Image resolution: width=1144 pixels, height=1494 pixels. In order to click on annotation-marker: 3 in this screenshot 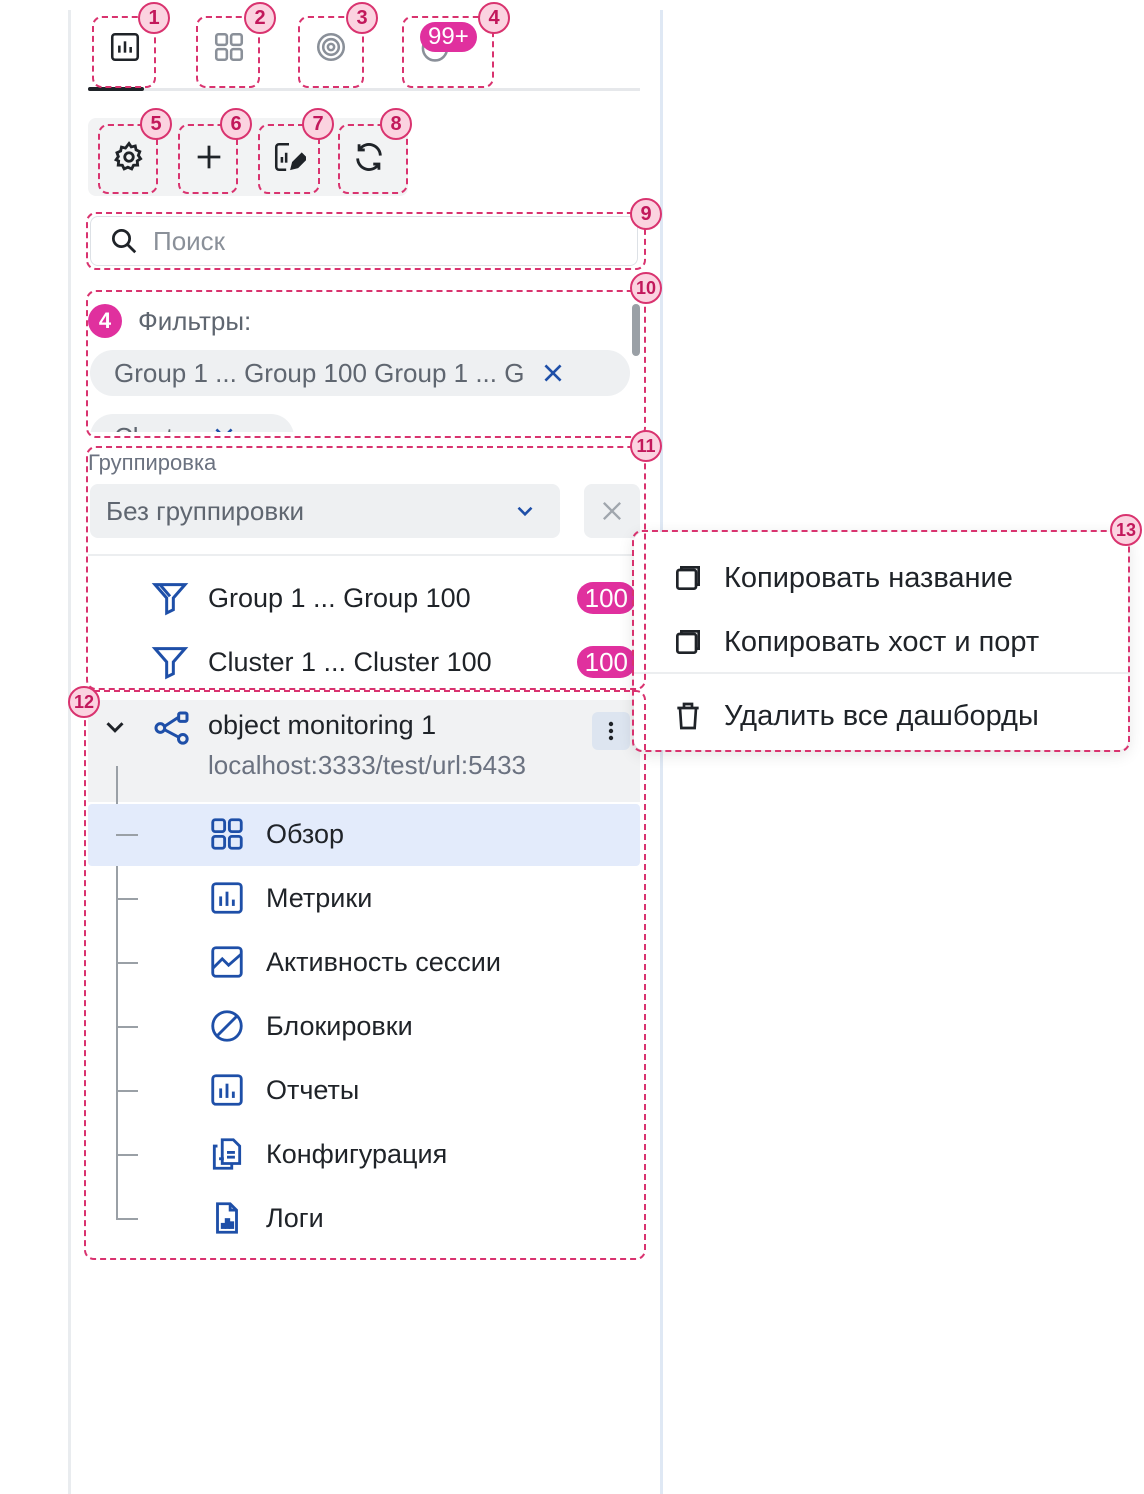, I will do `click(362, 18)`.